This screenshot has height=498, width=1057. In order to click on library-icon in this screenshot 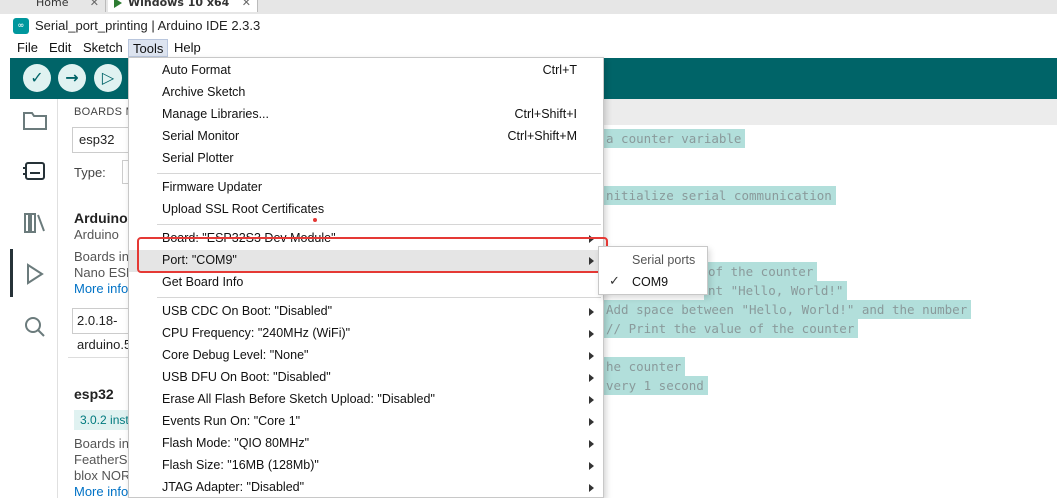, I will do `click(35, 224)`.